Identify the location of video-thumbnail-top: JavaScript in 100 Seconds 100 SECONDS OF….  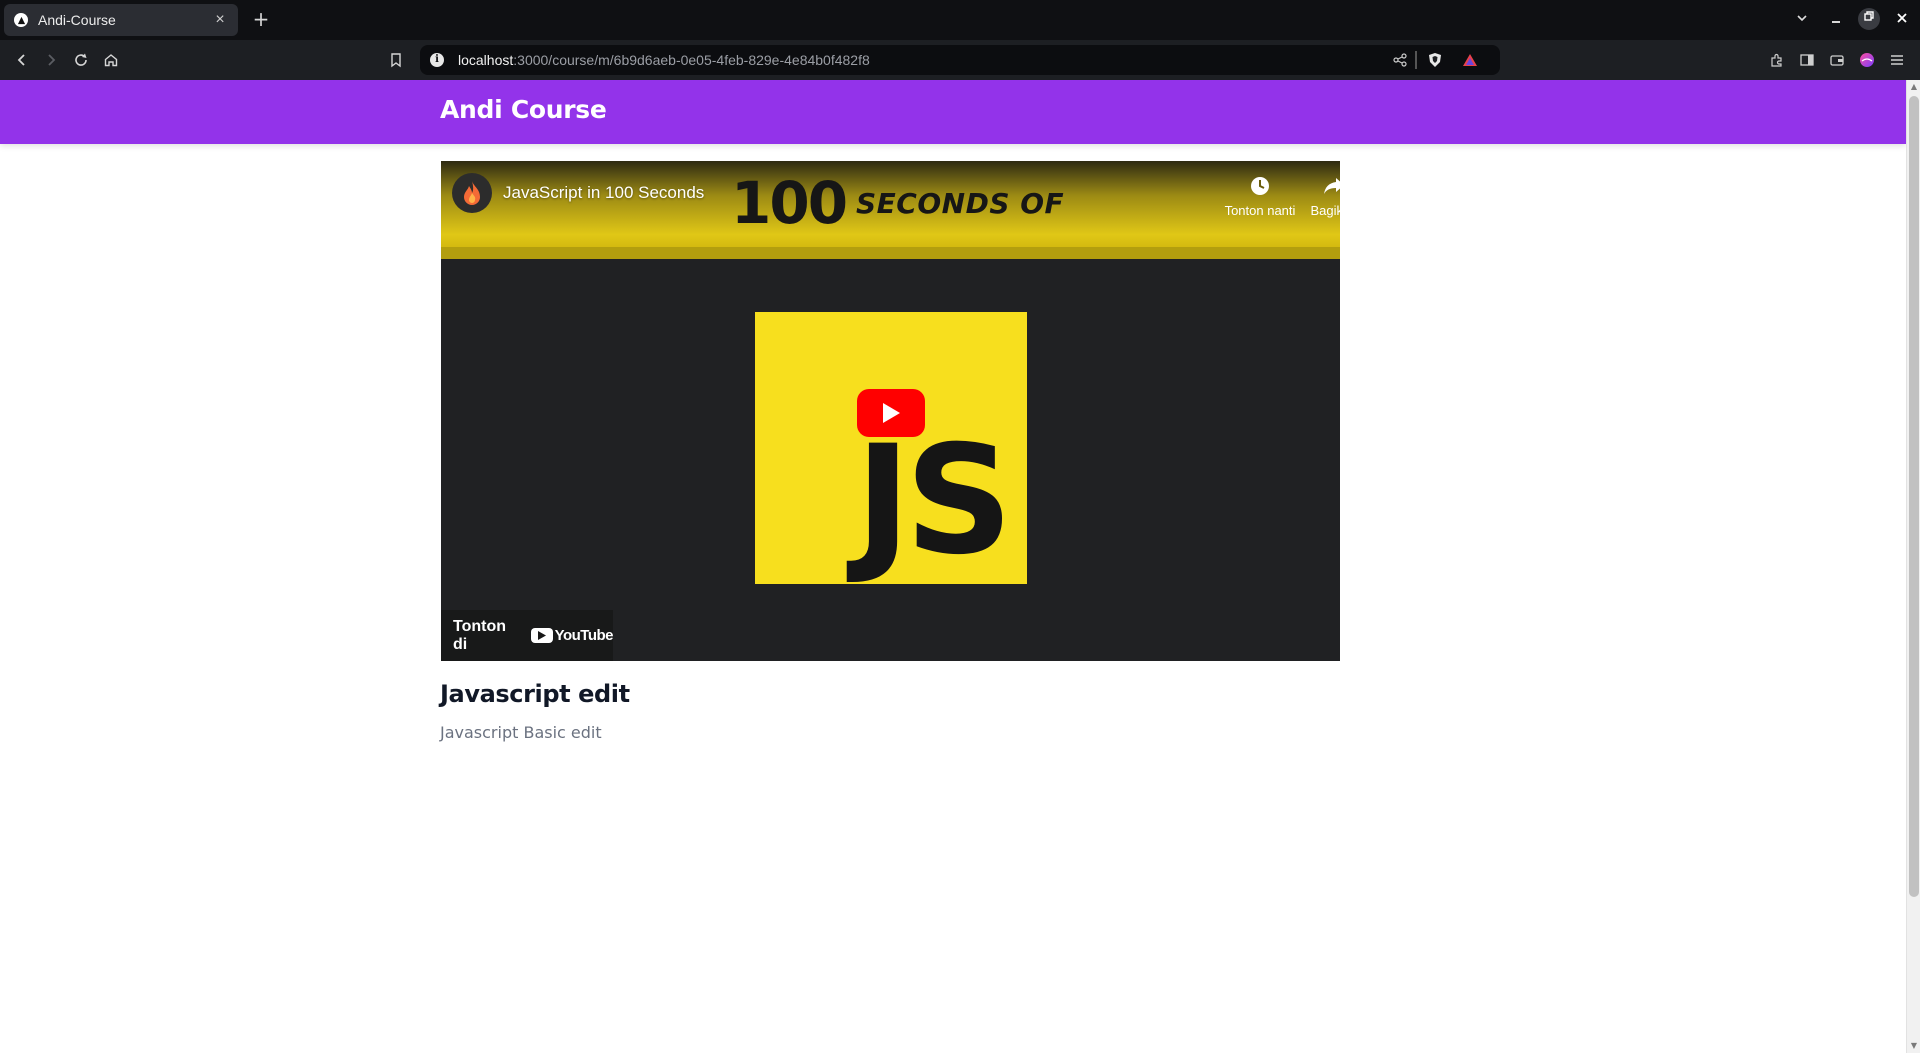
(890, 210).